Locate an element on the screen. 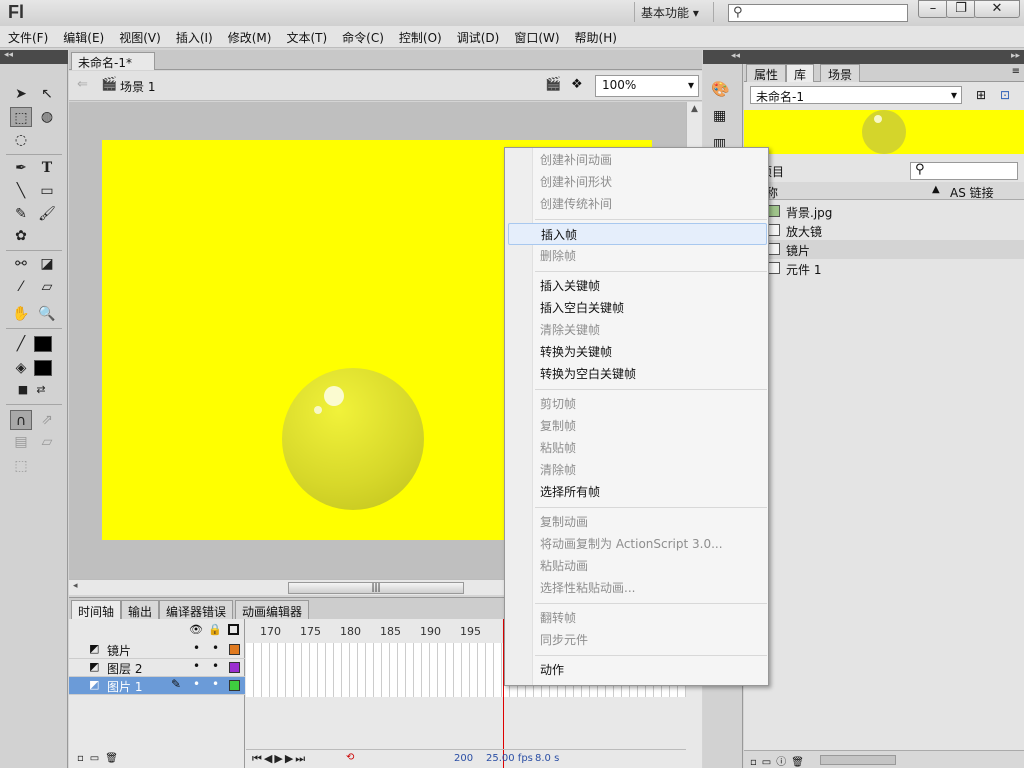 The width and height of the screenshot is (1024, 768). tab-library: 库 is located at coordinates (800, 73).